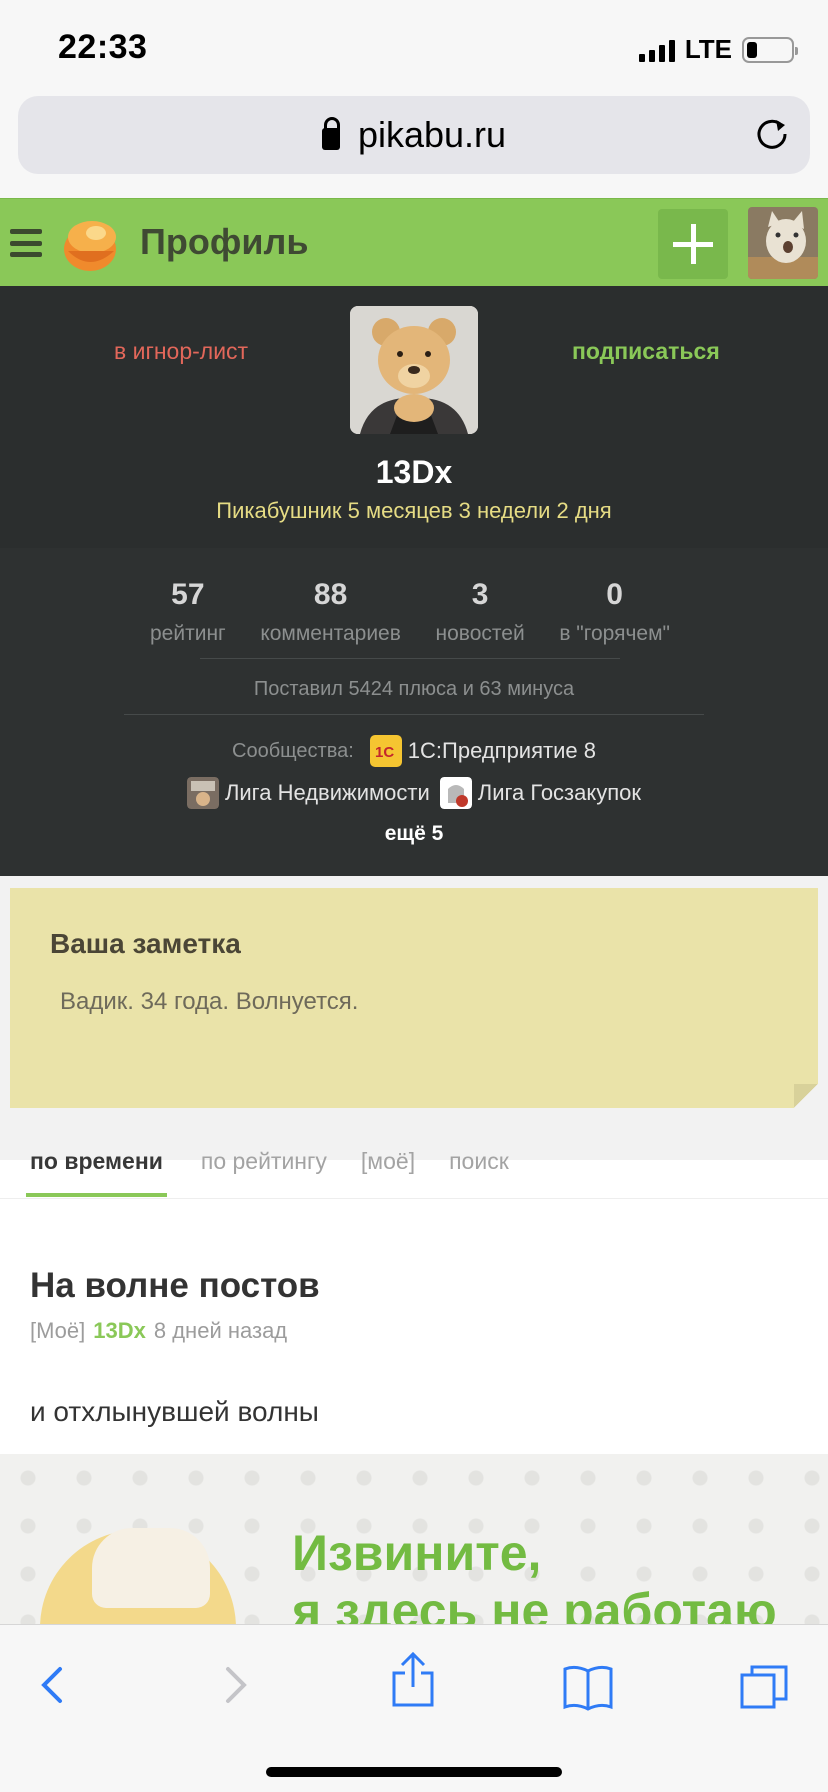 This screenshot has height=1792, width=828. I want to click on communities-row: Сообщества: 1С 1С:Предприятие 8, so click(414, 751).